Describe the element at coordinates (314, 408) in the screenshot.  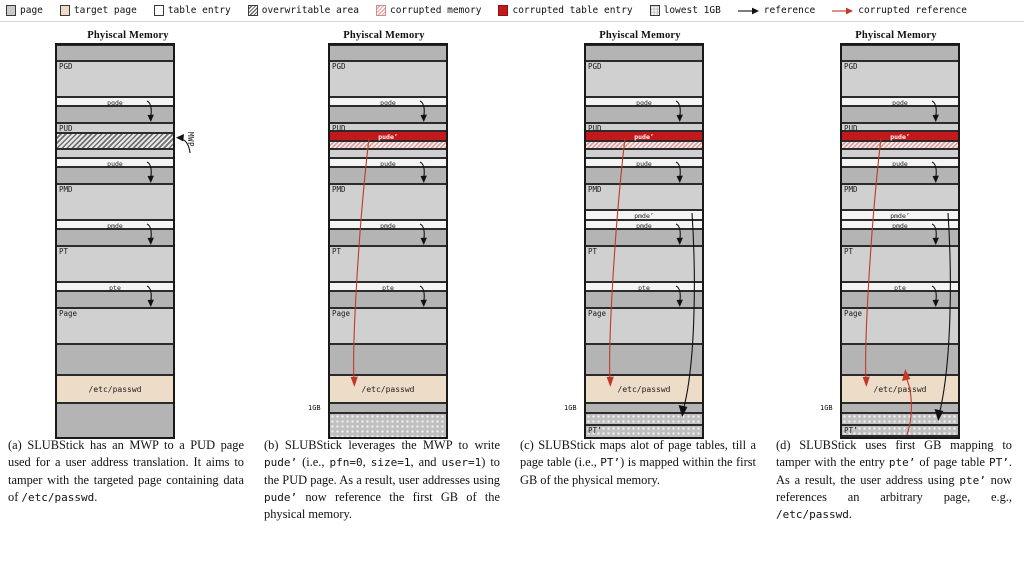
I see `one-gb-boundary-label: 1GB` at that location.